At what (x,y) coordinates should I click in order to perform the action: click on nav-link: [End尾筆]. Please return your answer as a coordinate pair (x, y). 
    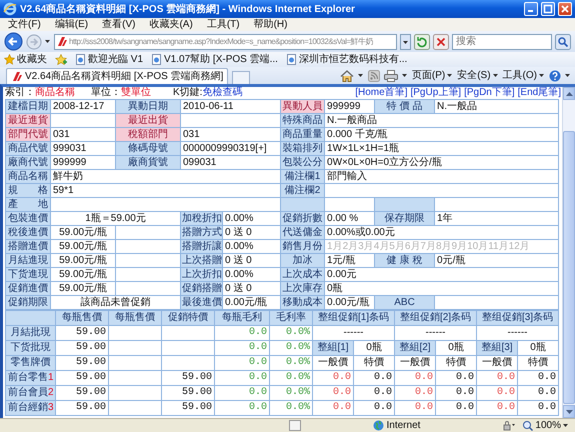
    Looking at the image, I should click on (539, 93).